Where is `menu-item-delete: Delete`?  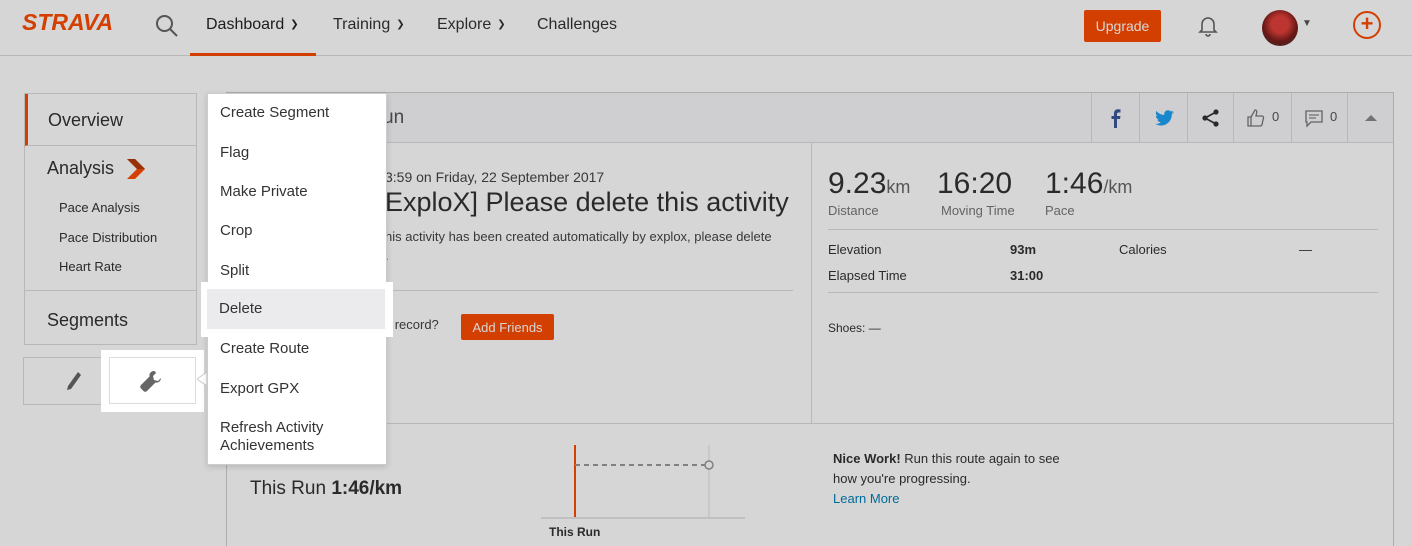
menu-item-delete: Delete is located at coordinates (296, 309).